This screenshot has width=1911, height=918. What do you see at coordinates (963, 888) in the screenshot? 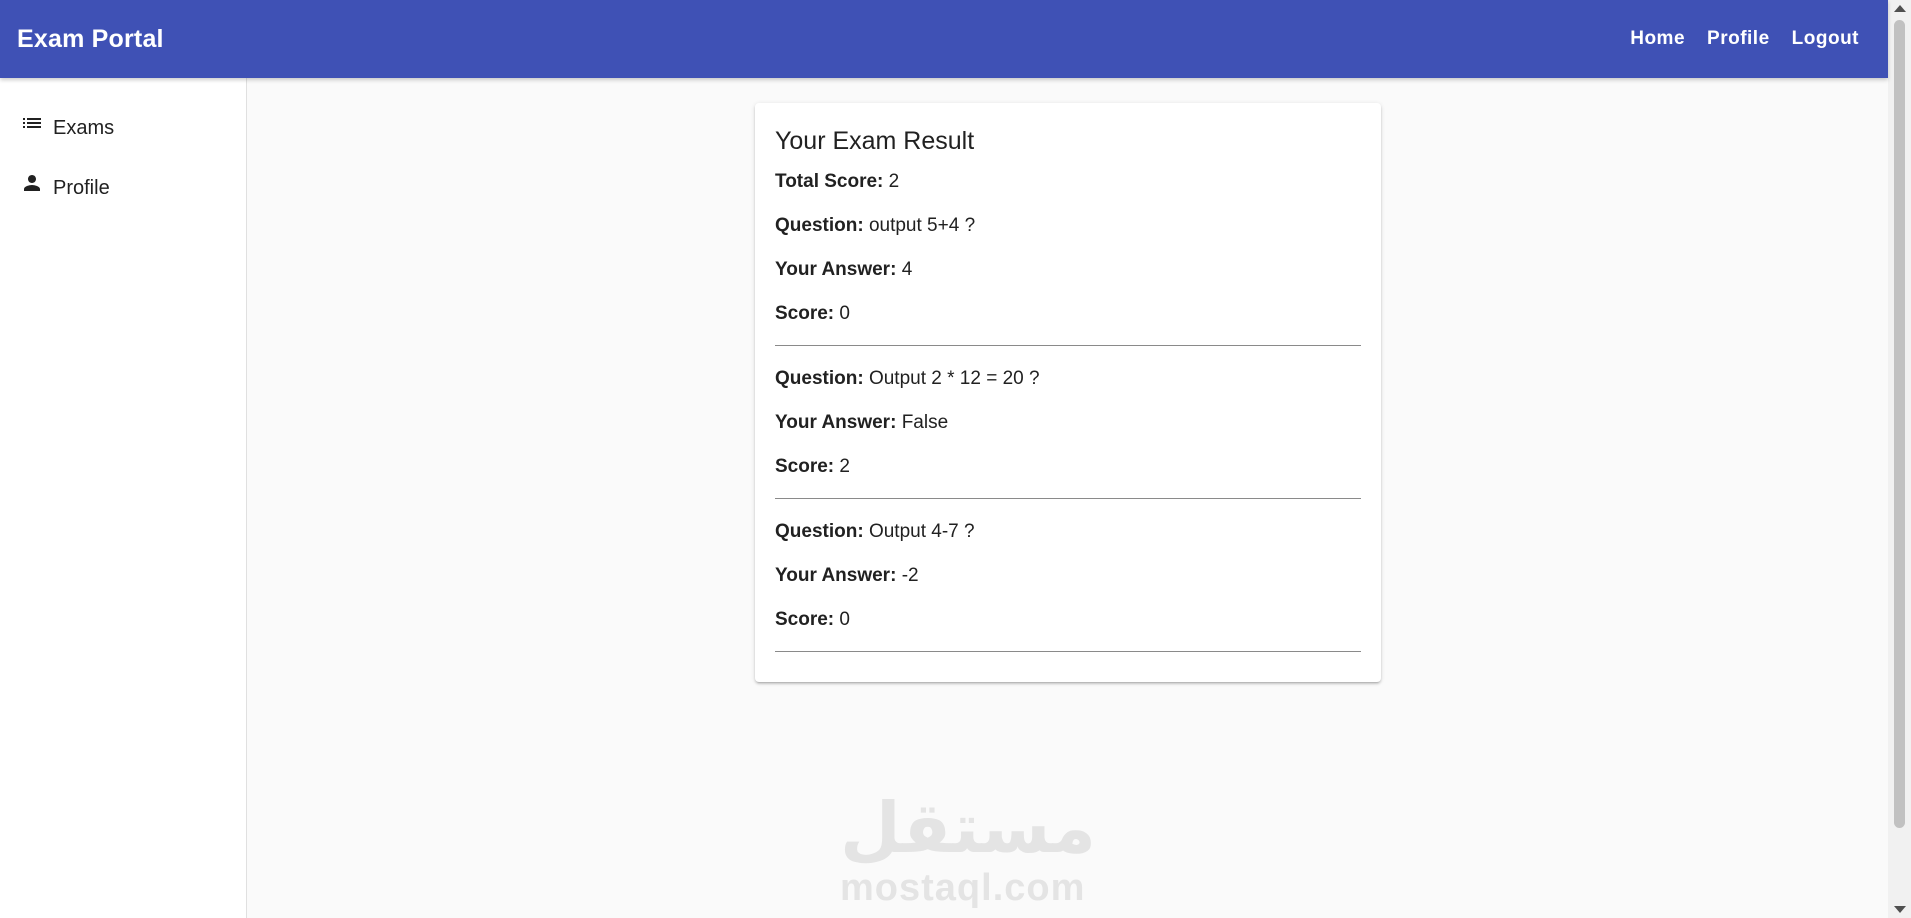
I see `watermark-latin: mostaql.com` at bounding box center [963, 888].